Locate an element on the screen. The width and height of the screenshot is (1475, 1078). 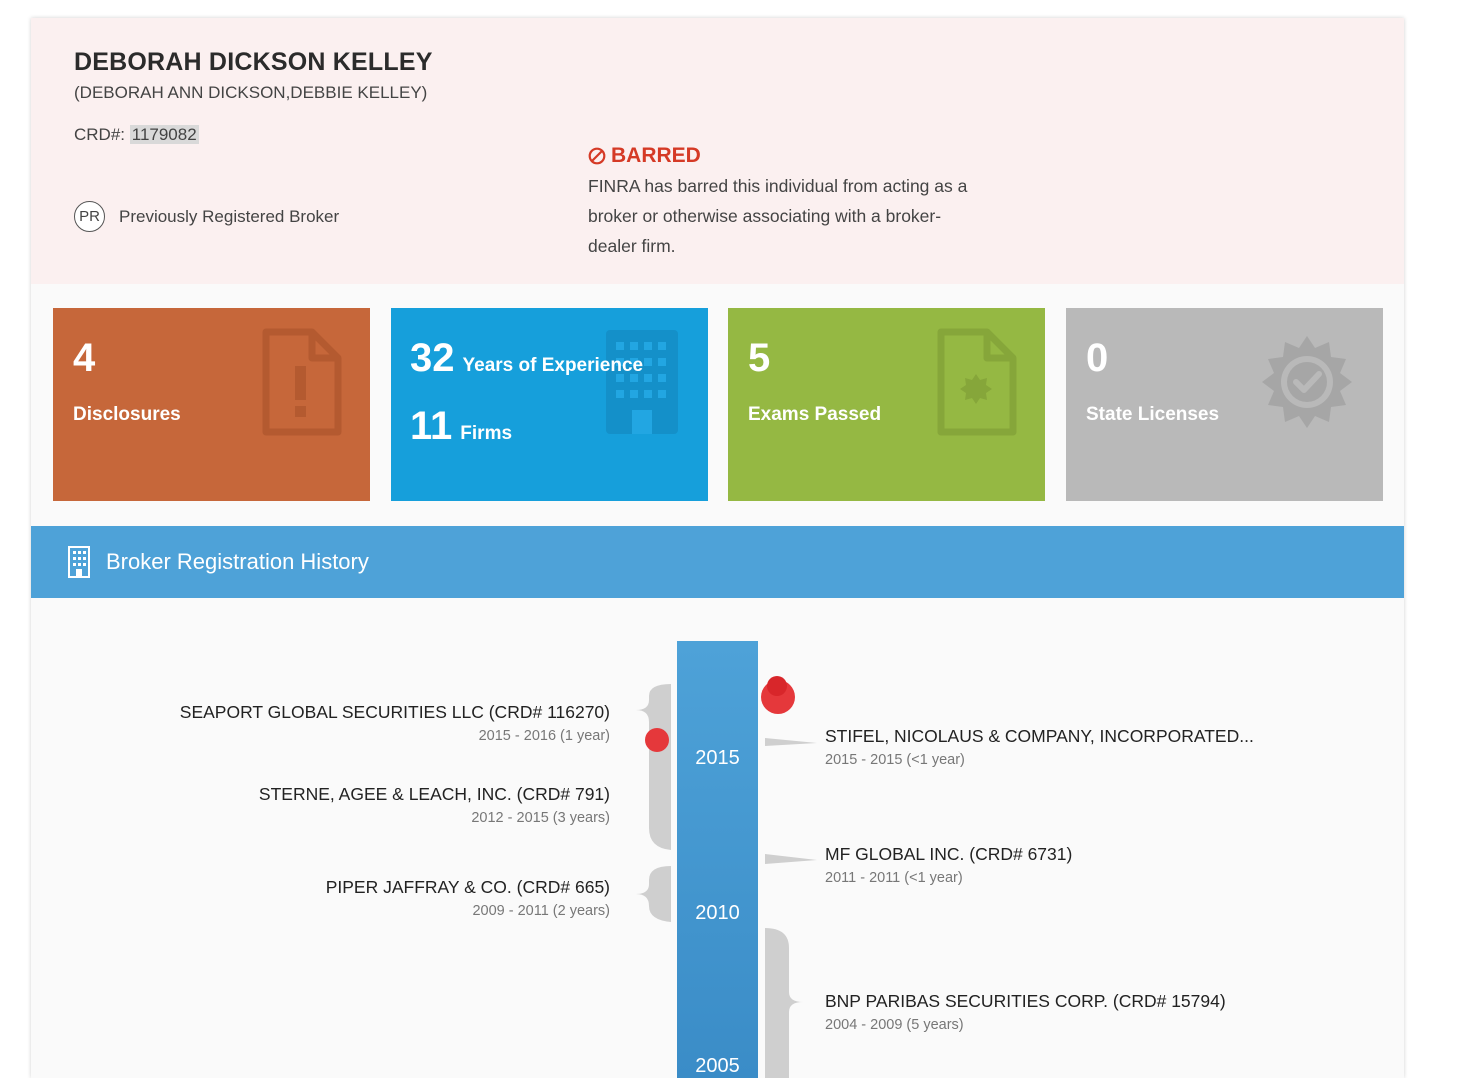
prohibited-icon is located at coordinates (597, 156).